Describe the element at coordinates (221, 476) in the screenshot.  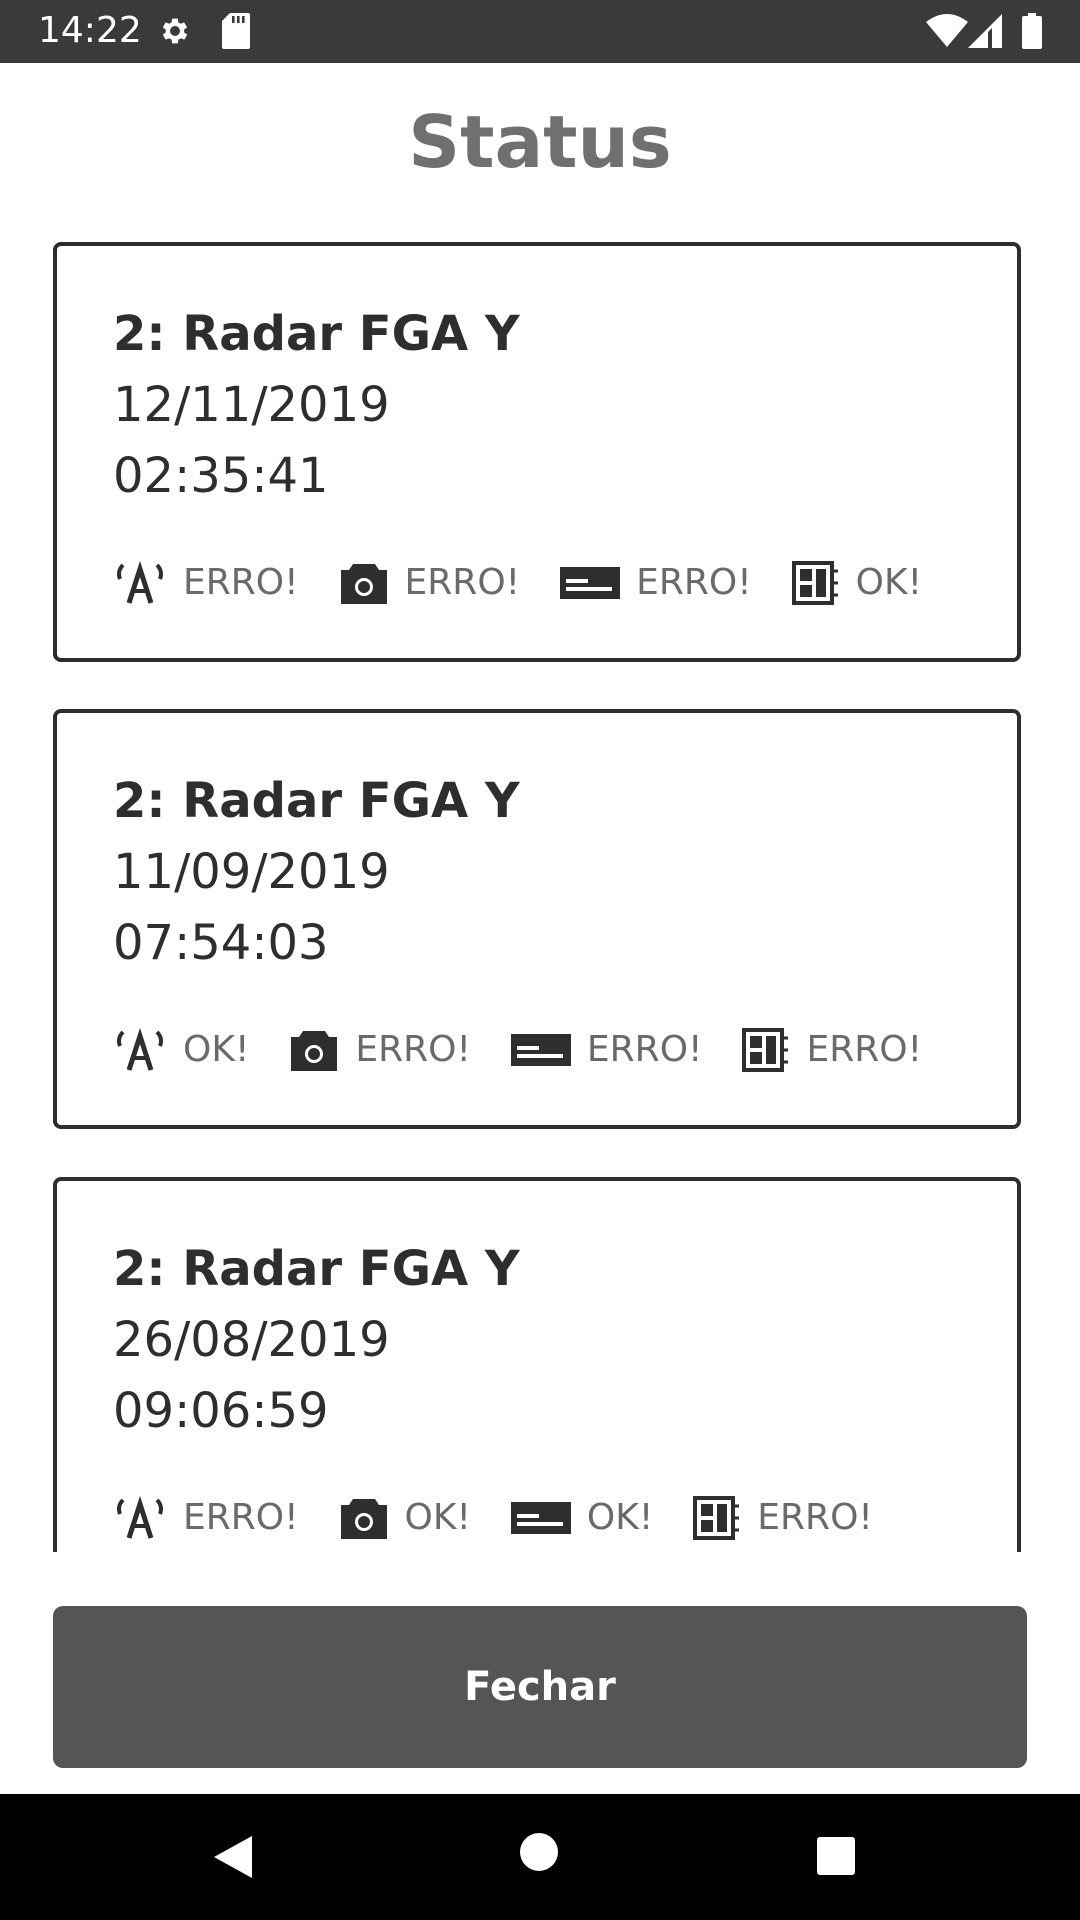
I see `record-time: 02:35:41` at that location.